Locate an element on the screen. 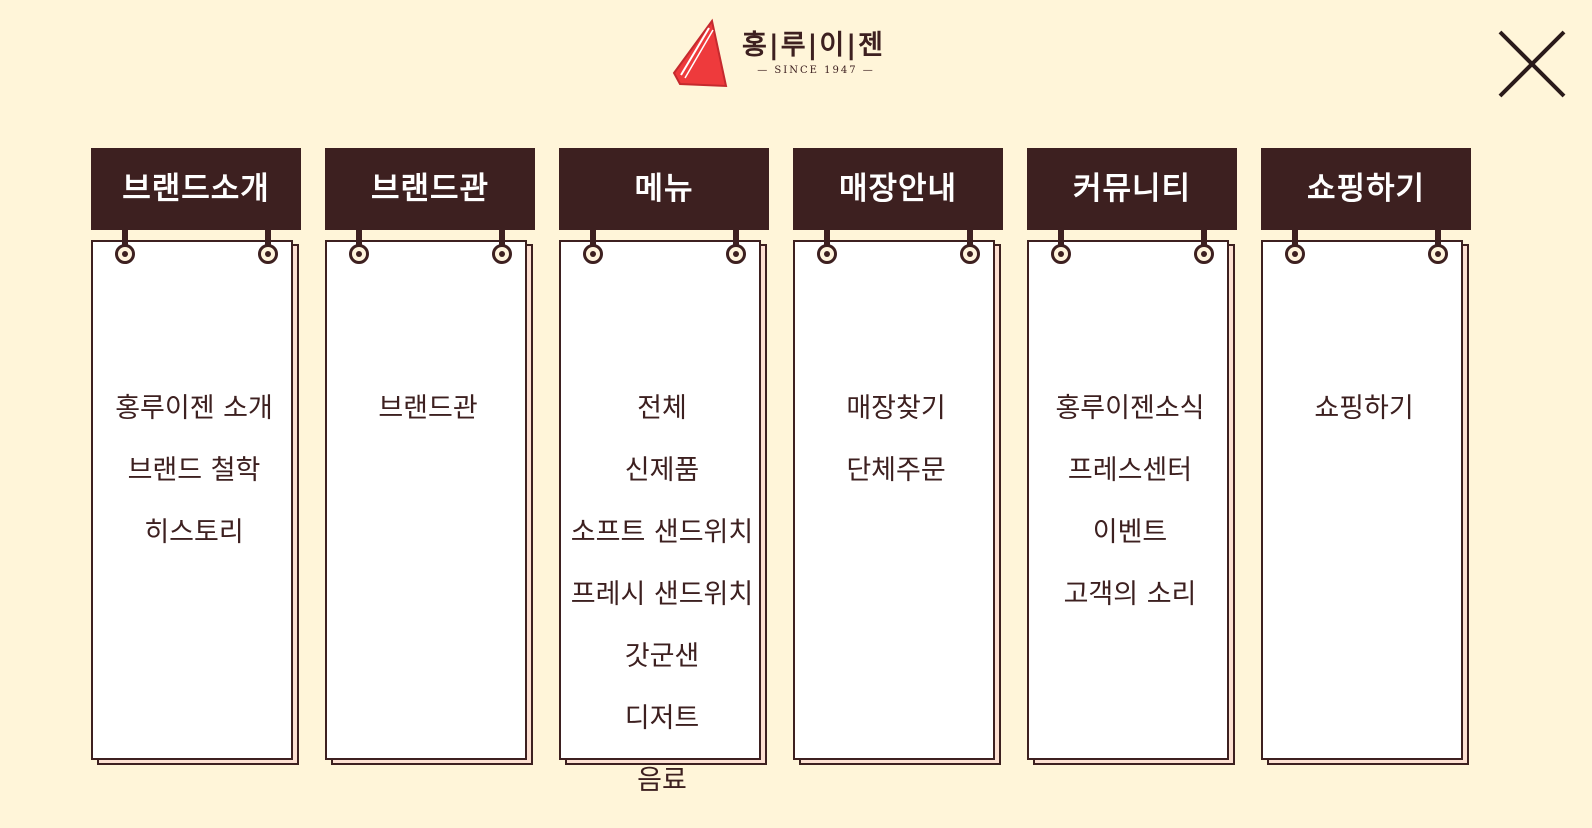 This screenshot has width=1592, height=828. menu-column-brand-hall: 브랜드관 브랜드관 is located at coordinates (430, 458).